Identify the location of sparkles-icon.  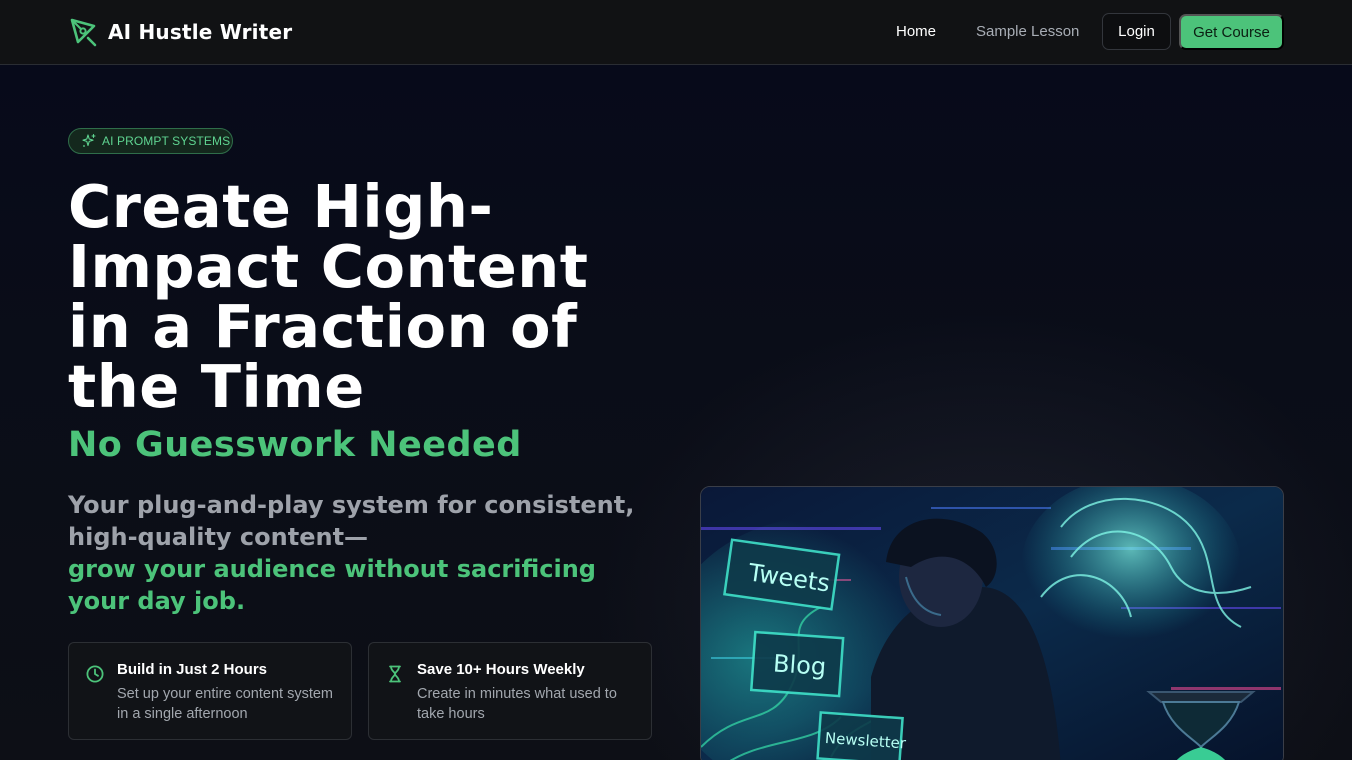
(89, 140).